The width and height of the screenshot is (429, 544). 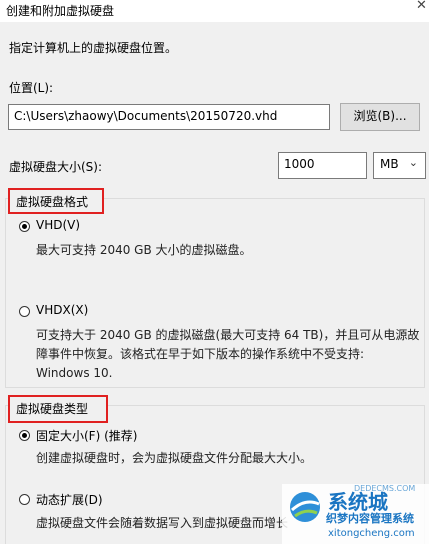 What do you see at coordinates (389, 164) in the screenshot?
I see `size-unit-value: MB` at bounding box center [389, 164].